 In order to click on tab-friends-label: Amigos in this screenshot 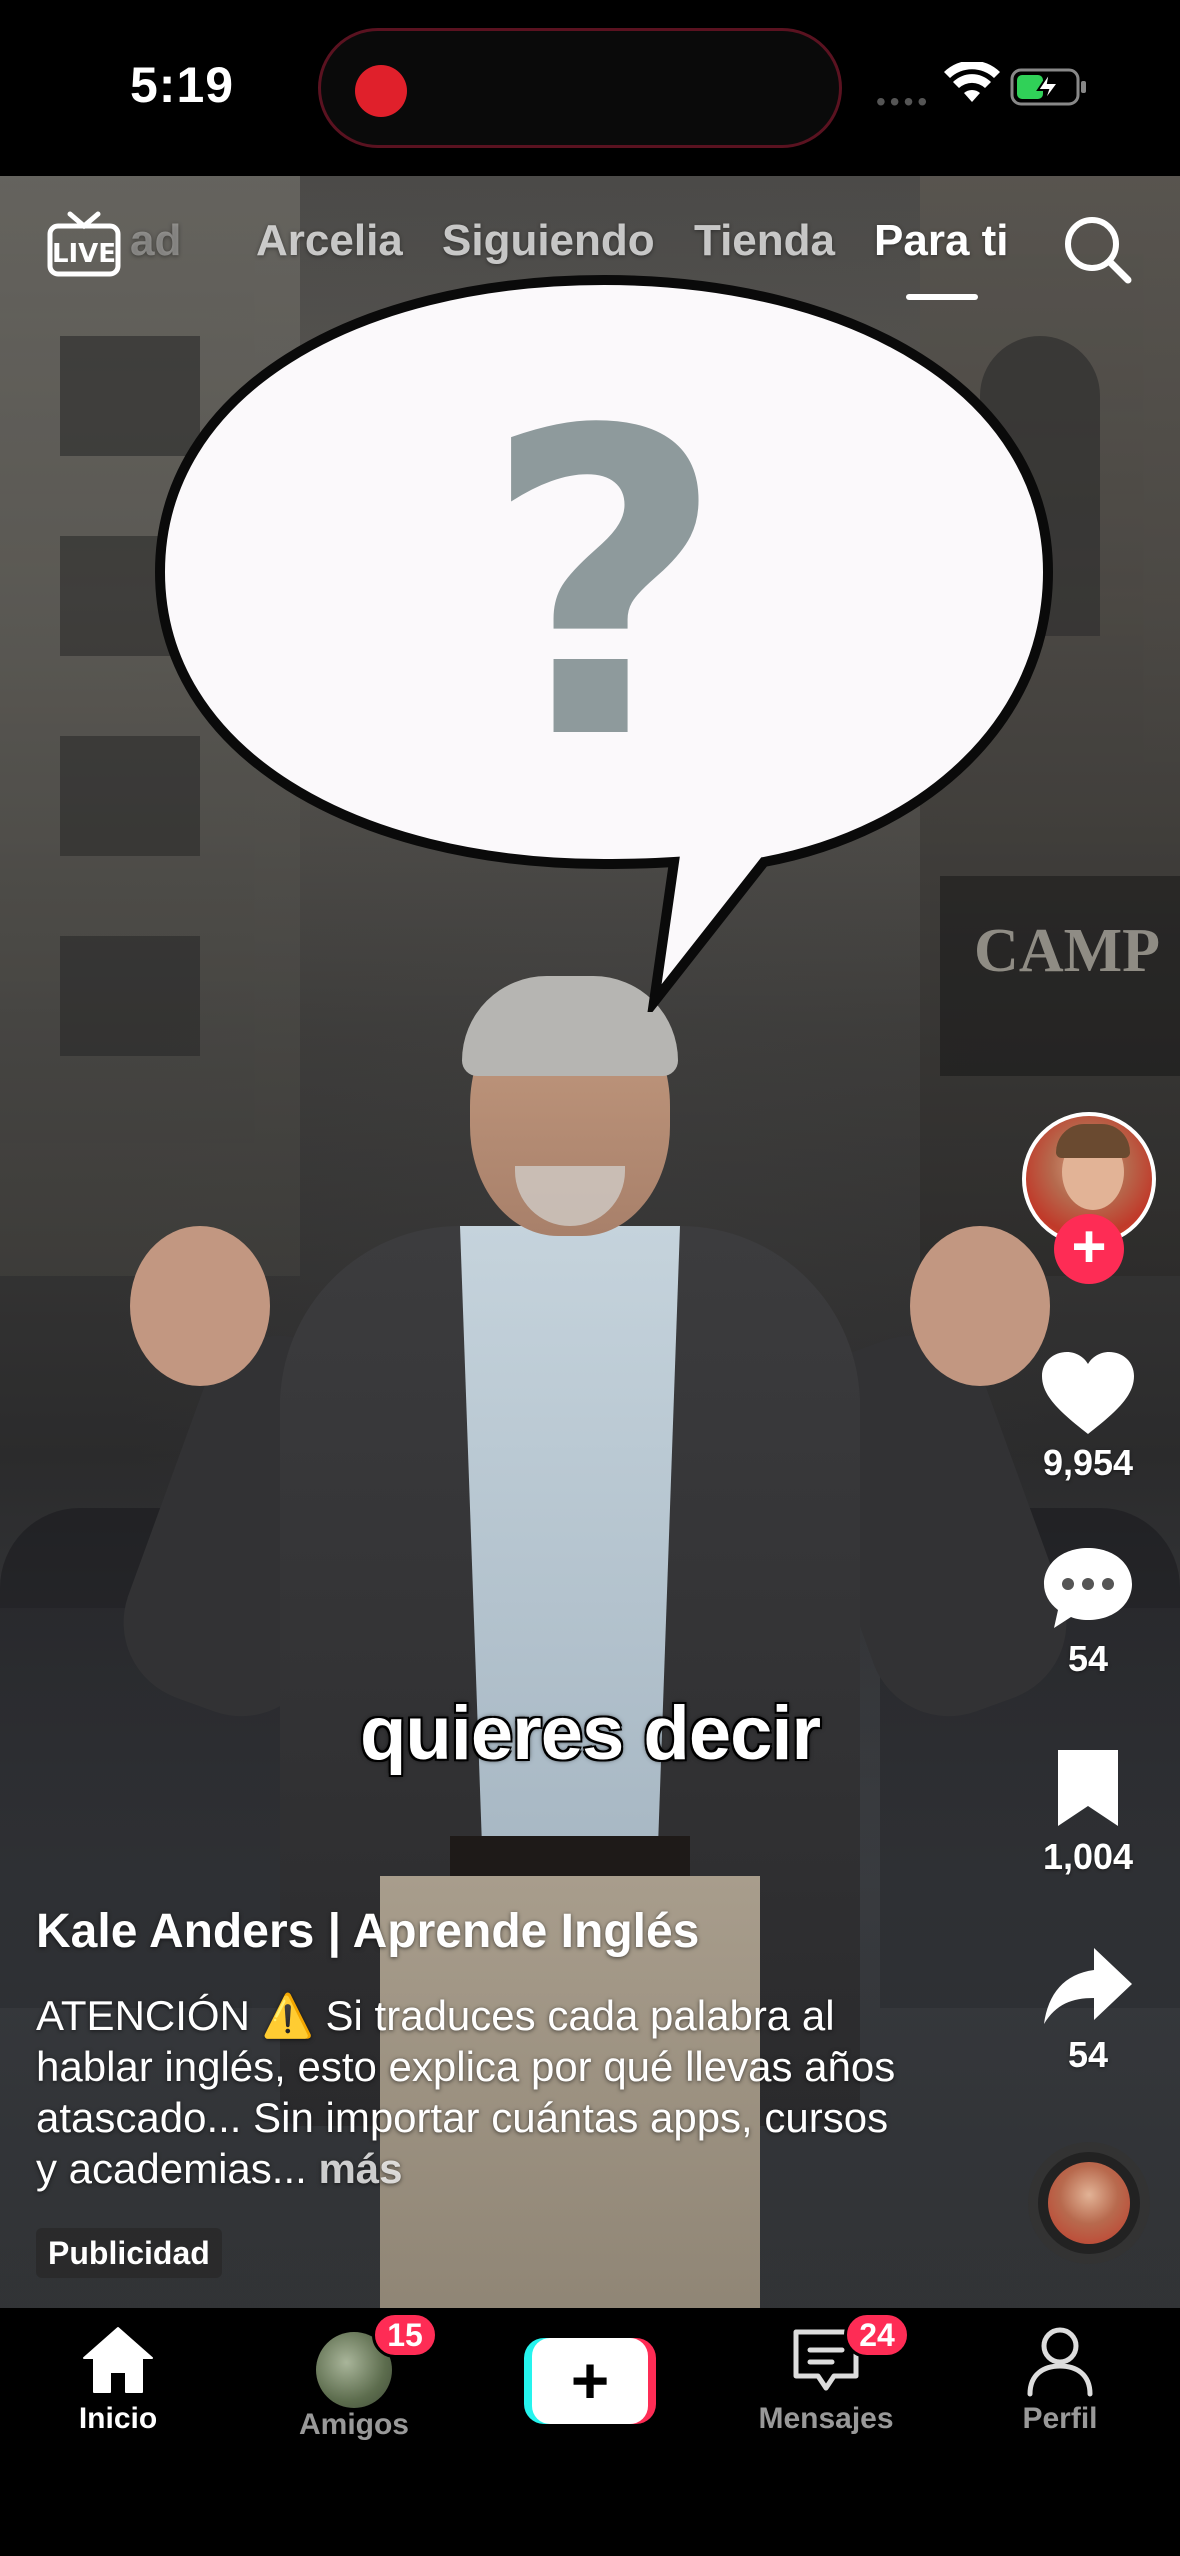, I will do `click(353, 2424)`.